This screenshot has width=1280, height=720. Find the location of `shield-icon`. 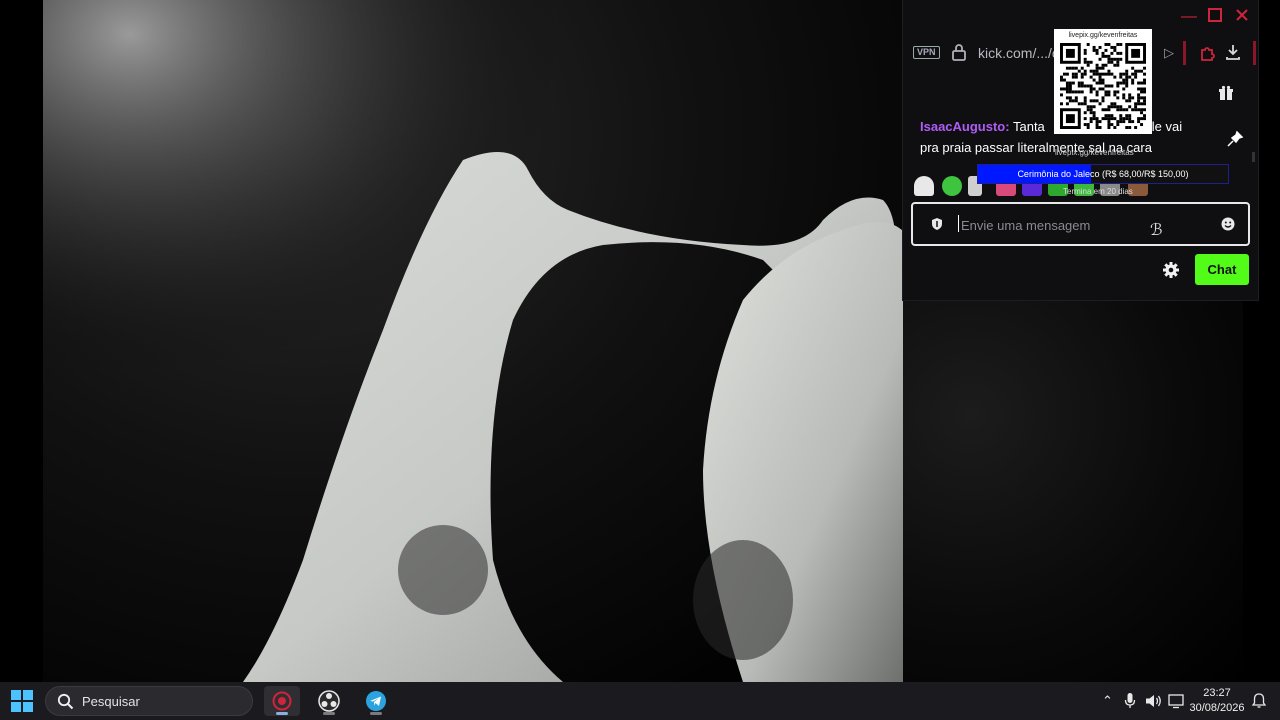

shield-icon is located at coordinates (937, 224).